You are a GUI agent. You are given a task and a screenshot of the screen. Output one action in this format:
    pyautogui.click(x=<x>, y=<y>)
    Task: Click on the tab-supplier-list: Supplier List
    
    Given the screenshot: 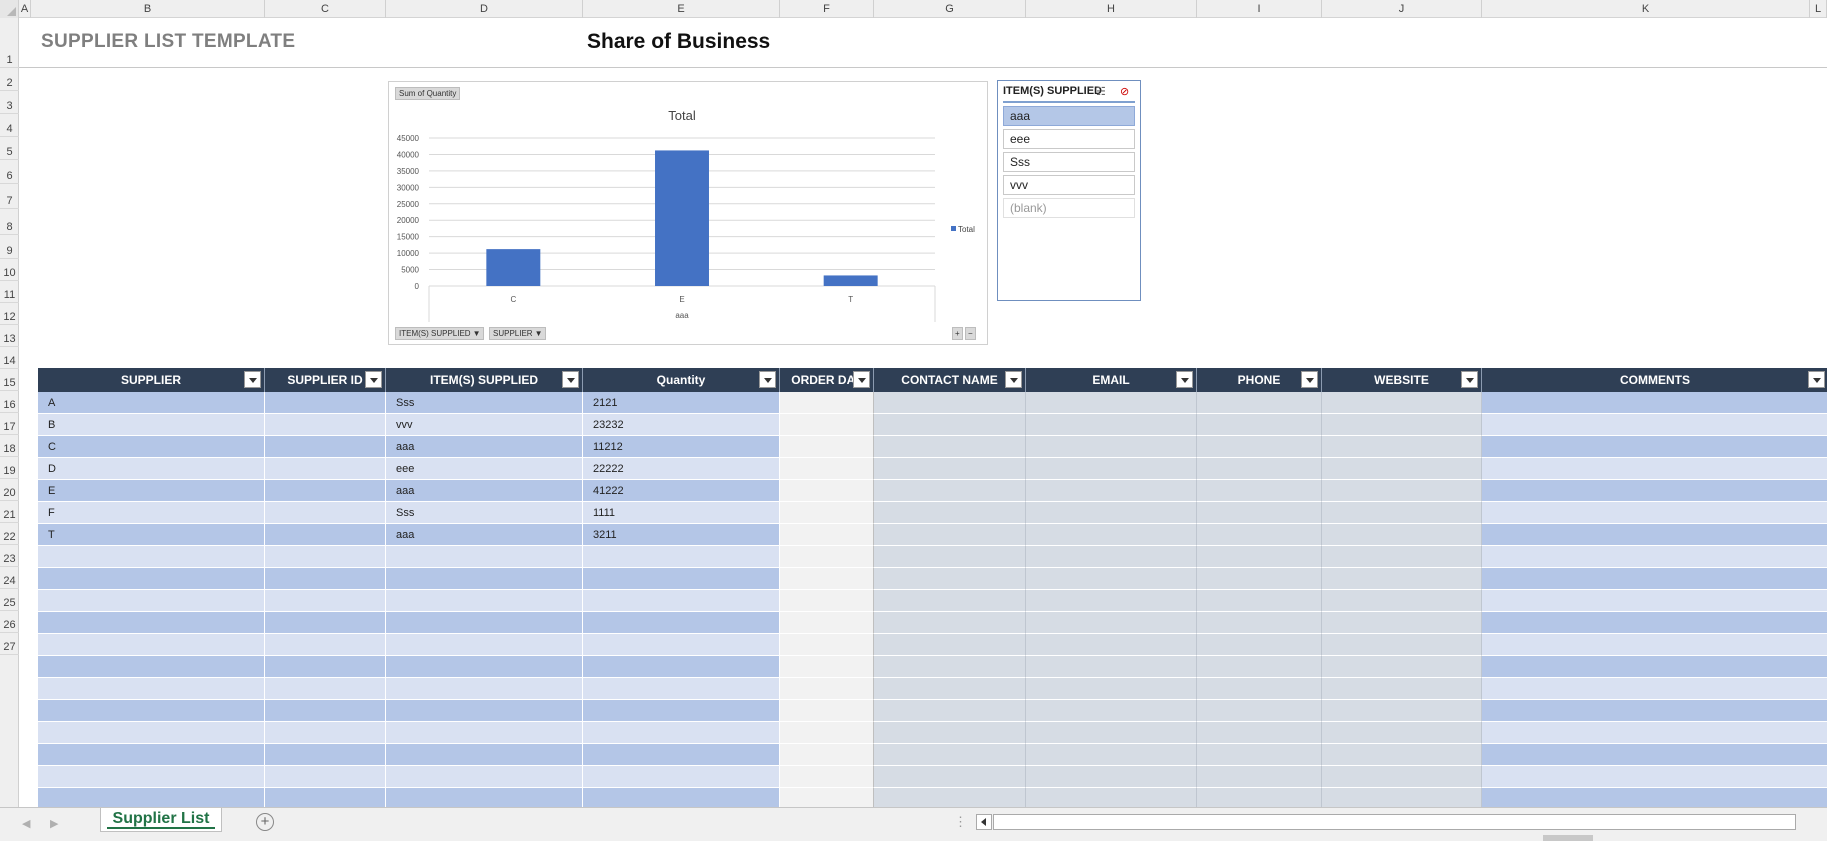 What is the action you would take?
    pyautogui.click(x=161, y=820)
    